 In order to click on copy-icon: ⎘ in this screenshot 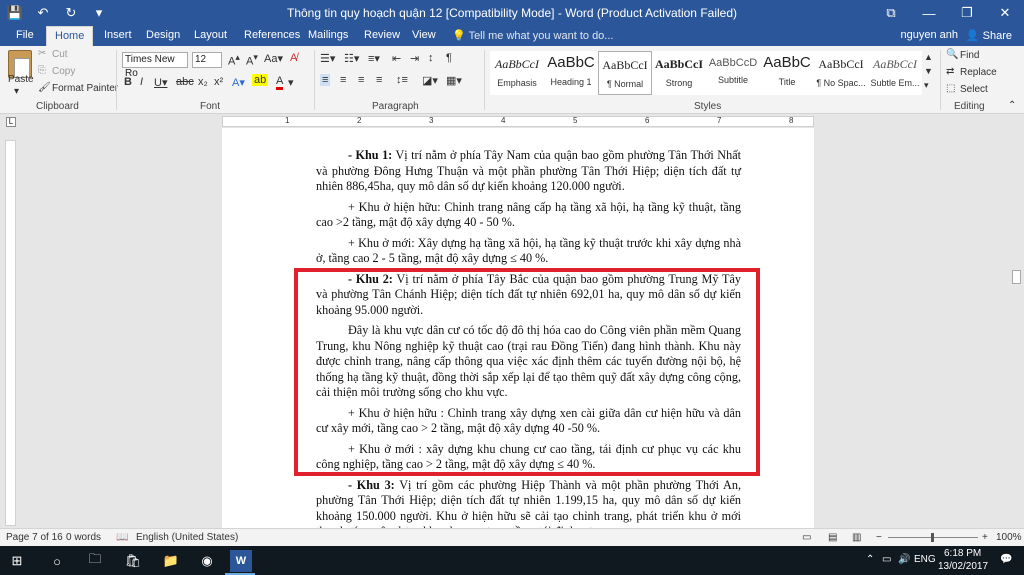, I will do `click(42, 70)`.